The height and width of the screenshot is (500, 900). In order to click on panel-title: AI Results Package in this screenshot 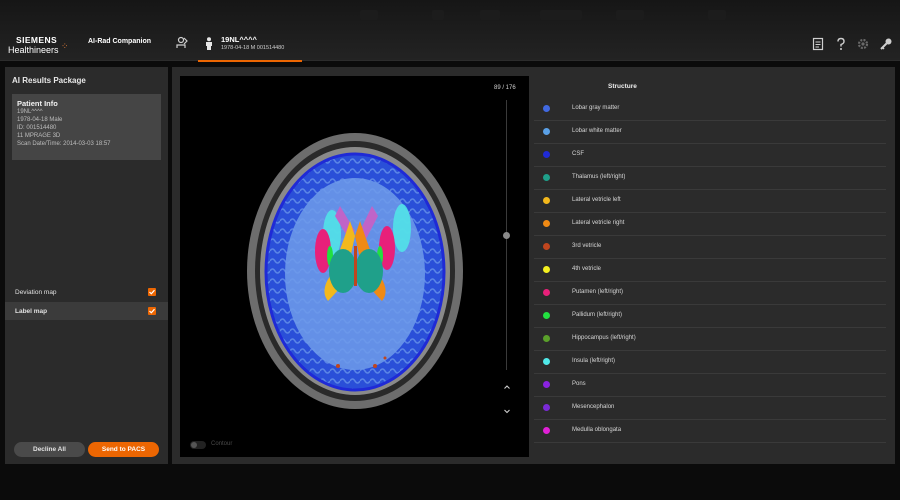, I will do `click(49, 80)`.